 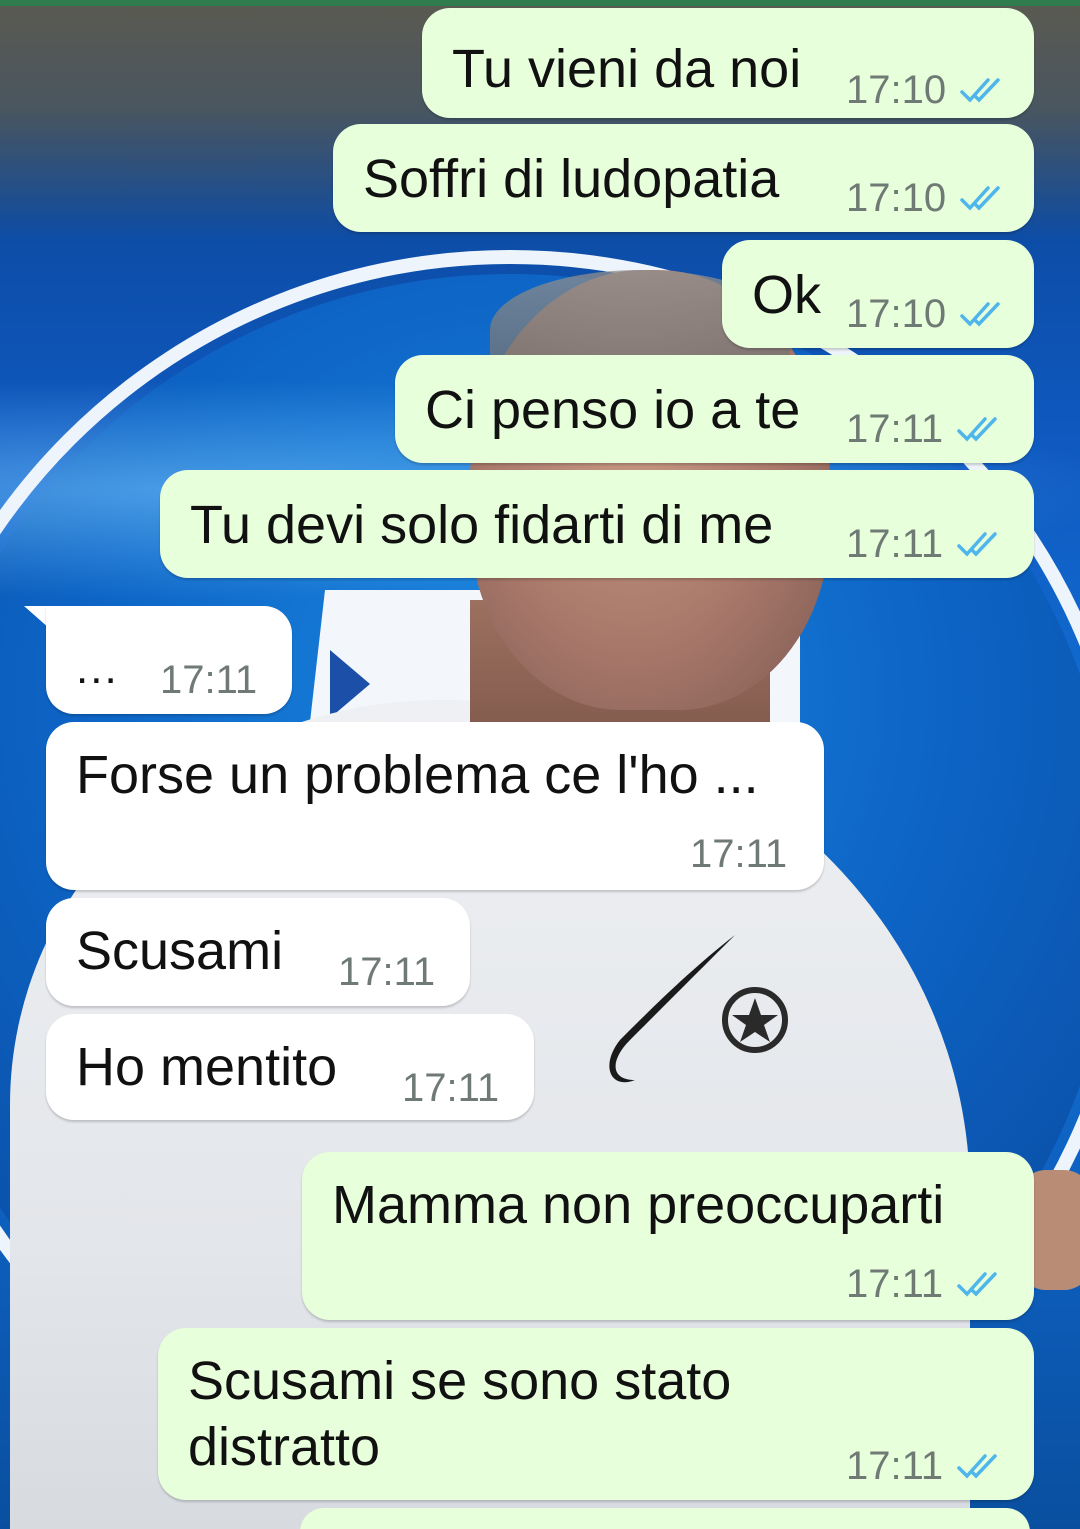 I want to click on message-incoming: ... 17:11, so click(x=169, y=660).